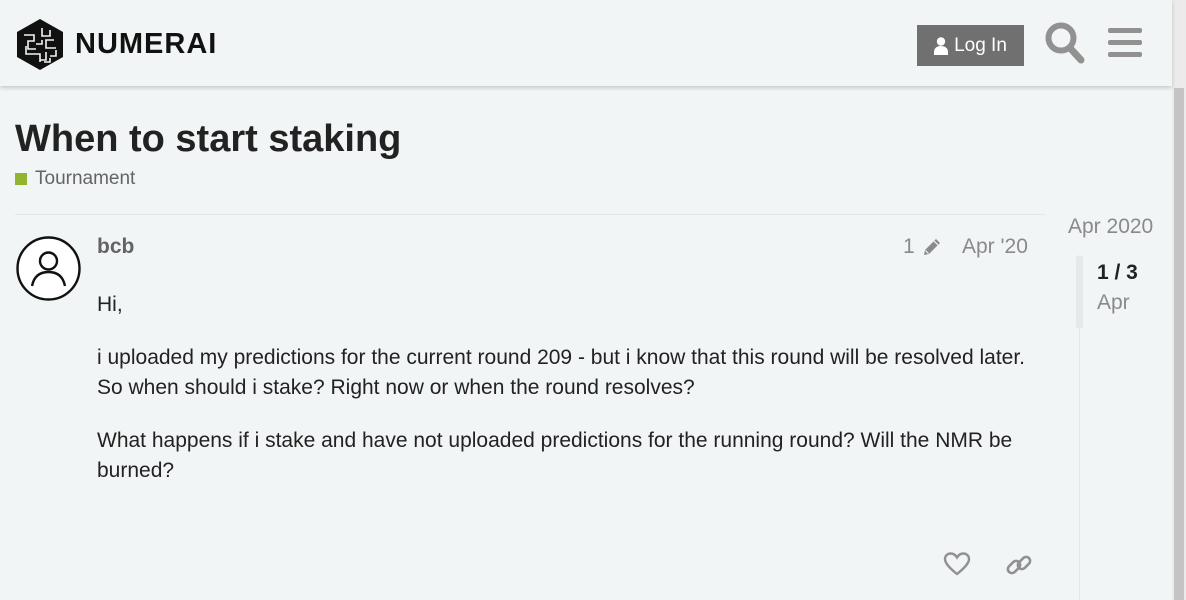  I want to click on site-logo: NUMERAI, so click(116, 44).